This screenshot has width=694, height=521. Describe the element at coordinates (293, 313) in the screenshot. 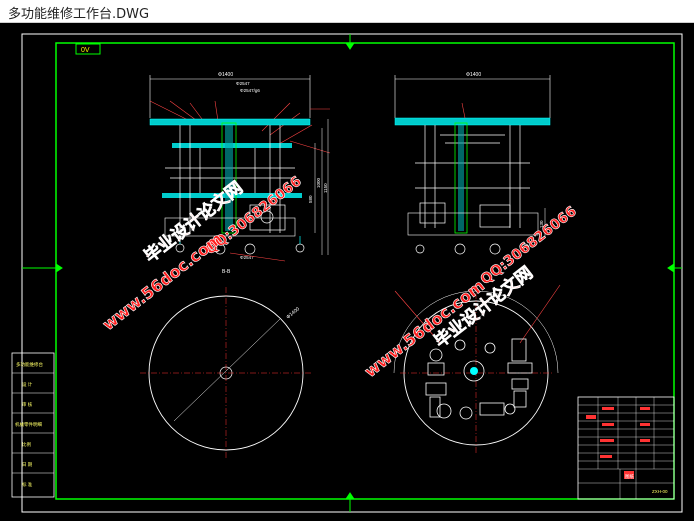

I see `dim-circle-diameter: Φ1400` at that location.